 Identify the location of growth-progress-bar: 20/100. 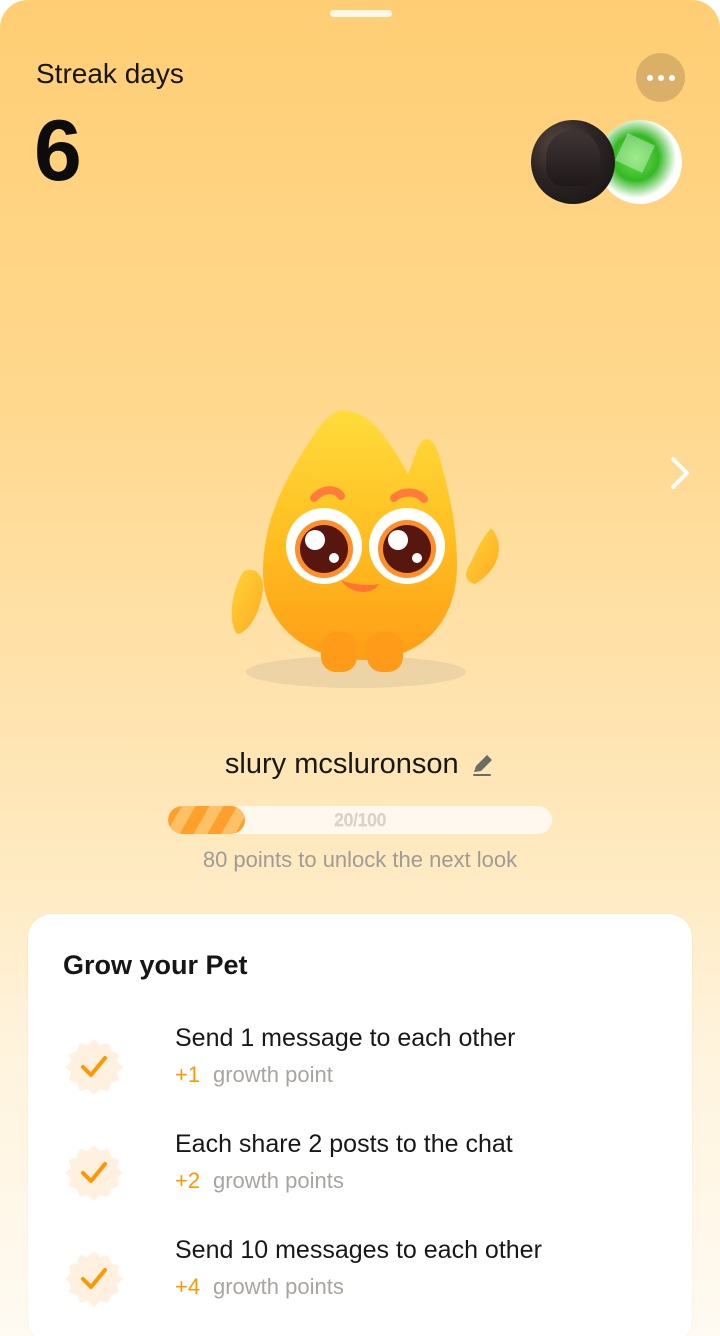
(360, 820).